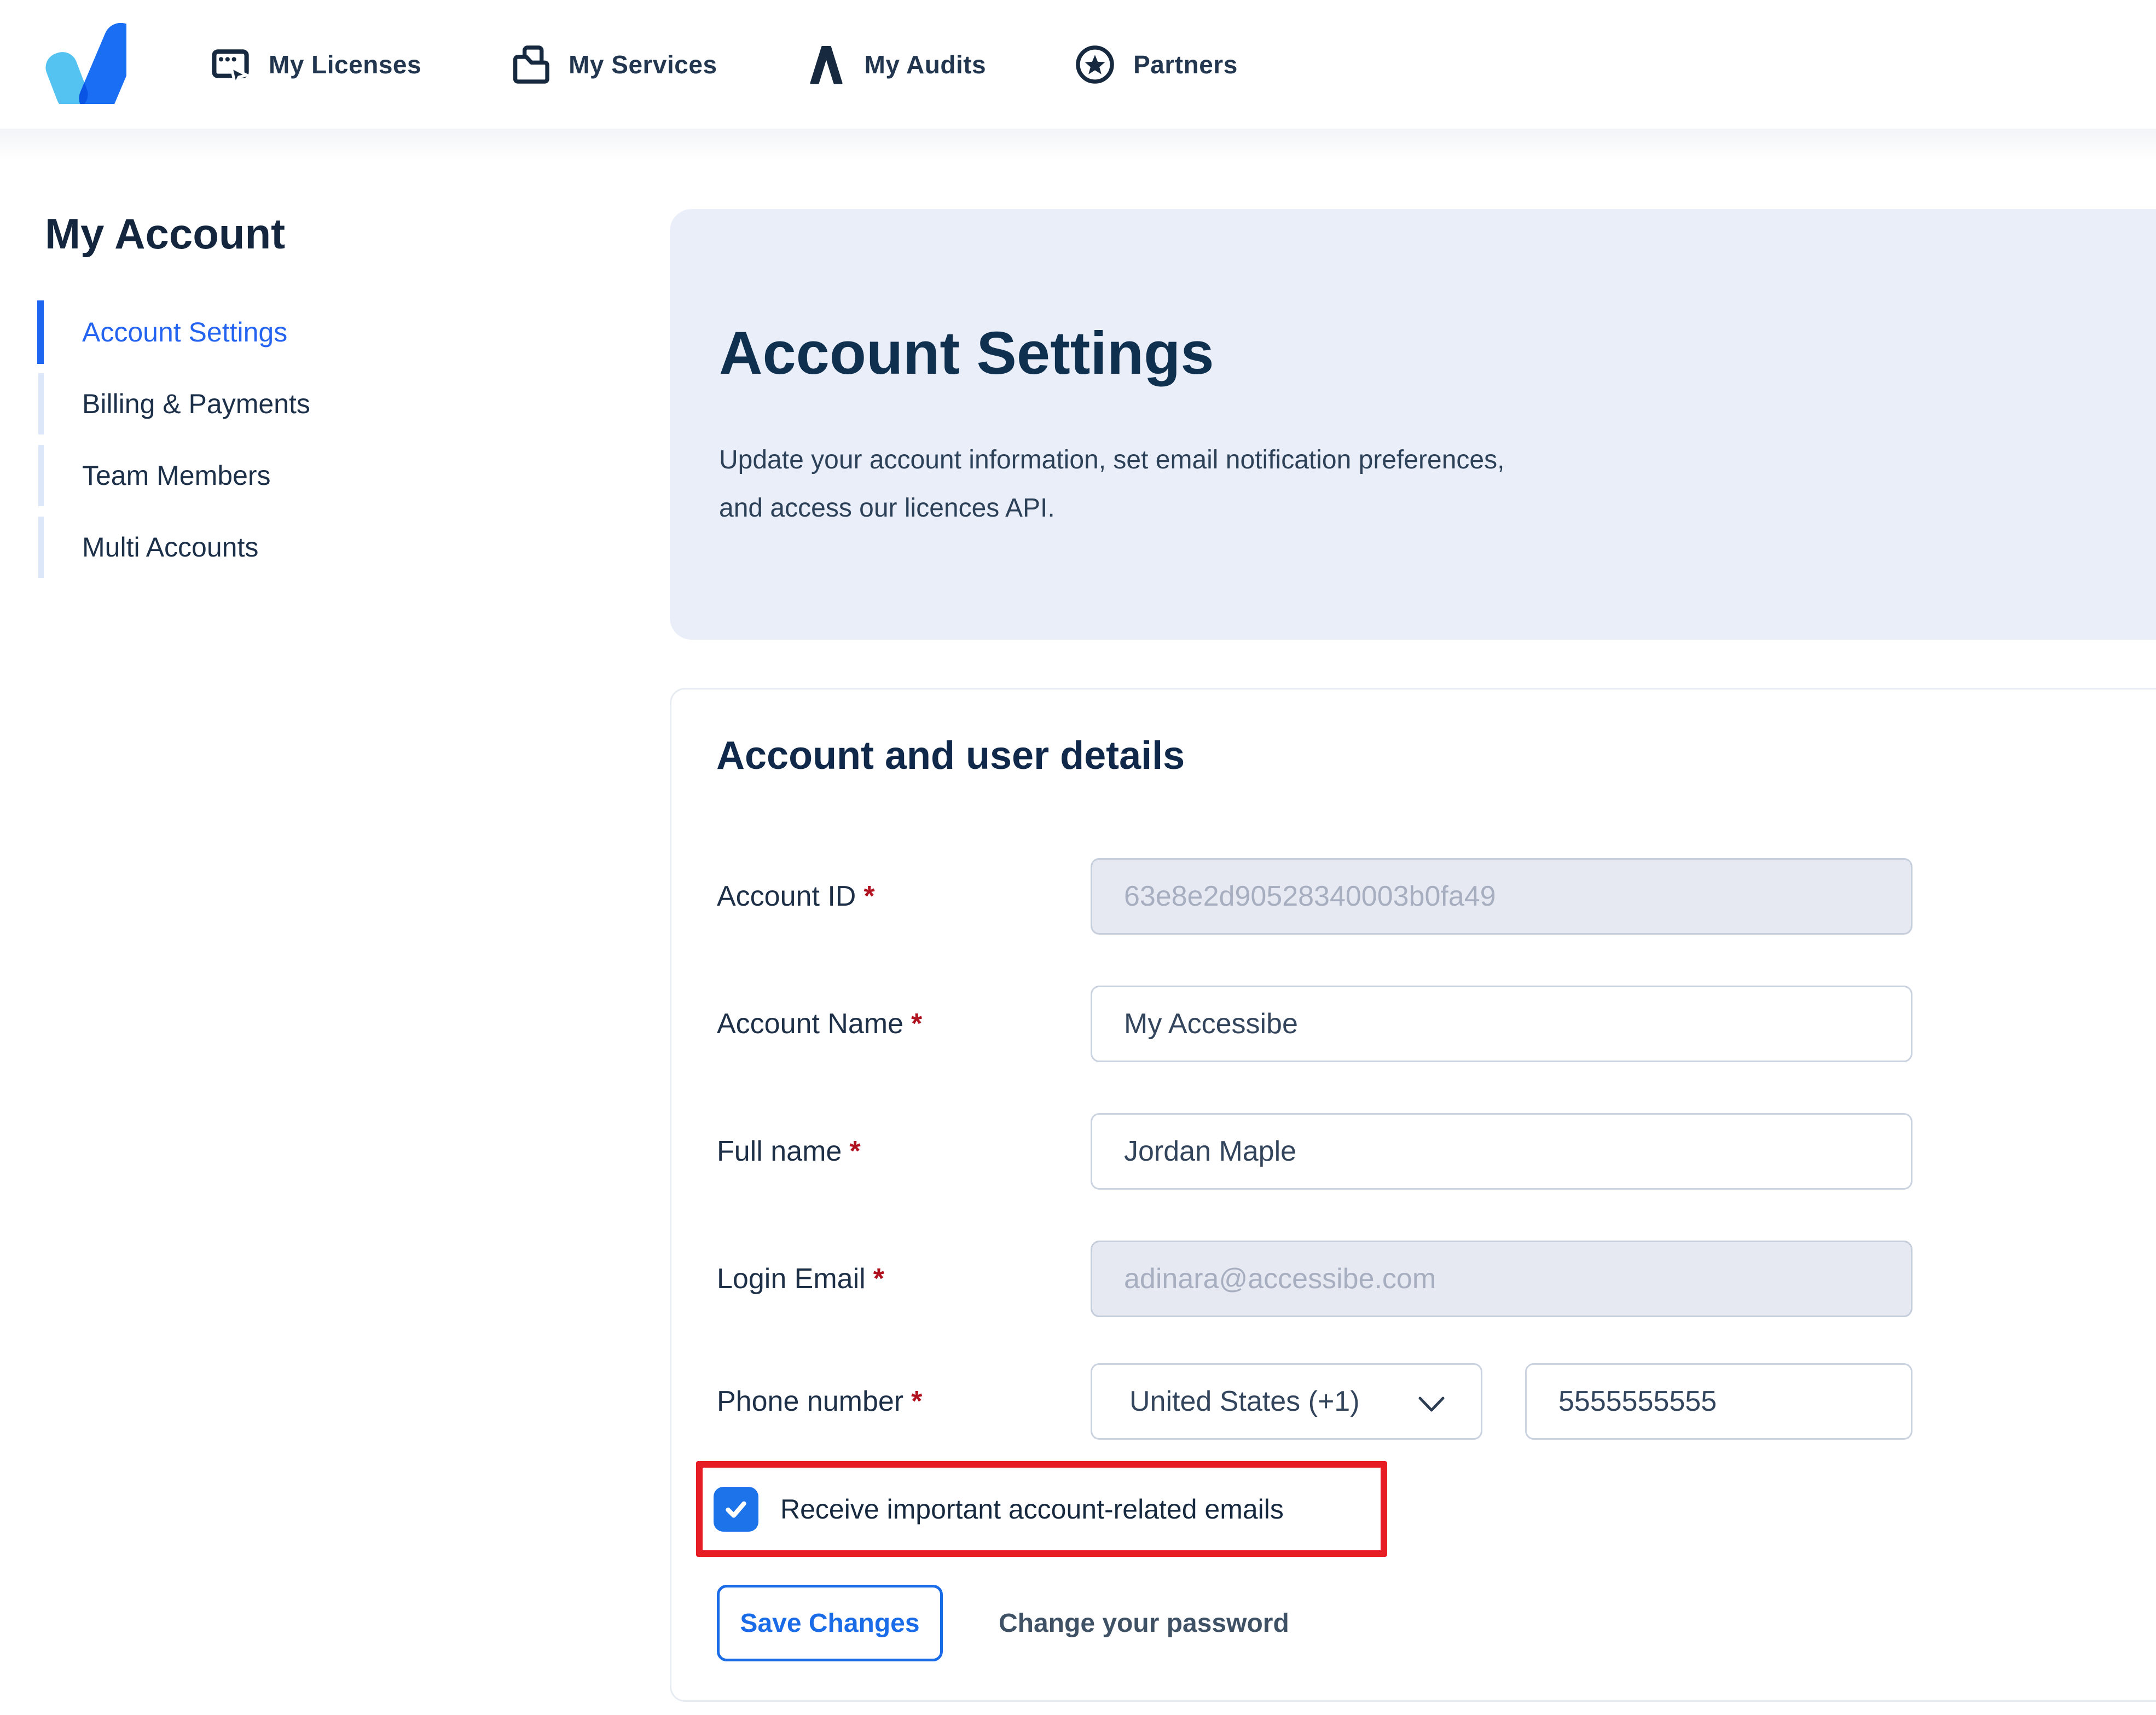  Describe the element at coordinates (177, 475) in the screenshot. I see `sidebar-item-label: Team Members` at that location.